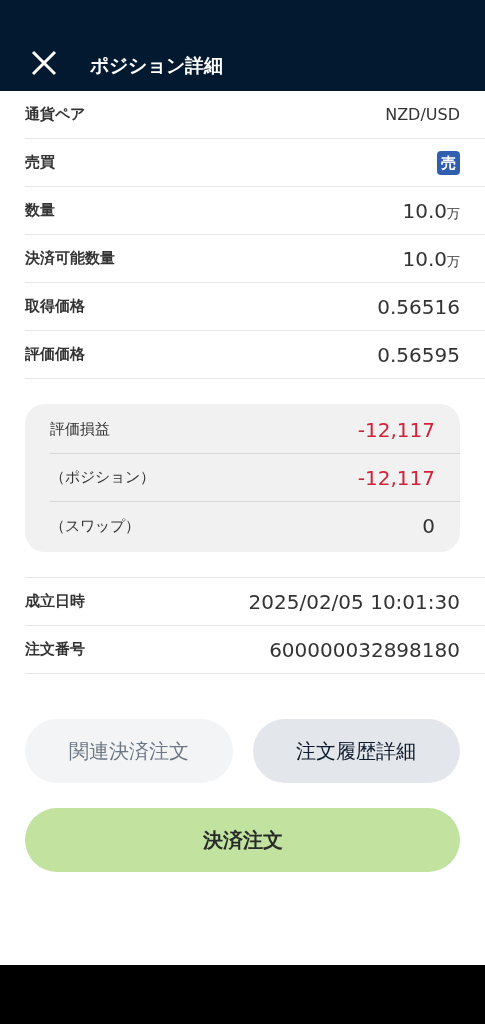  I want to click on action-button: 注文履歴詳細, so click(356, 751).